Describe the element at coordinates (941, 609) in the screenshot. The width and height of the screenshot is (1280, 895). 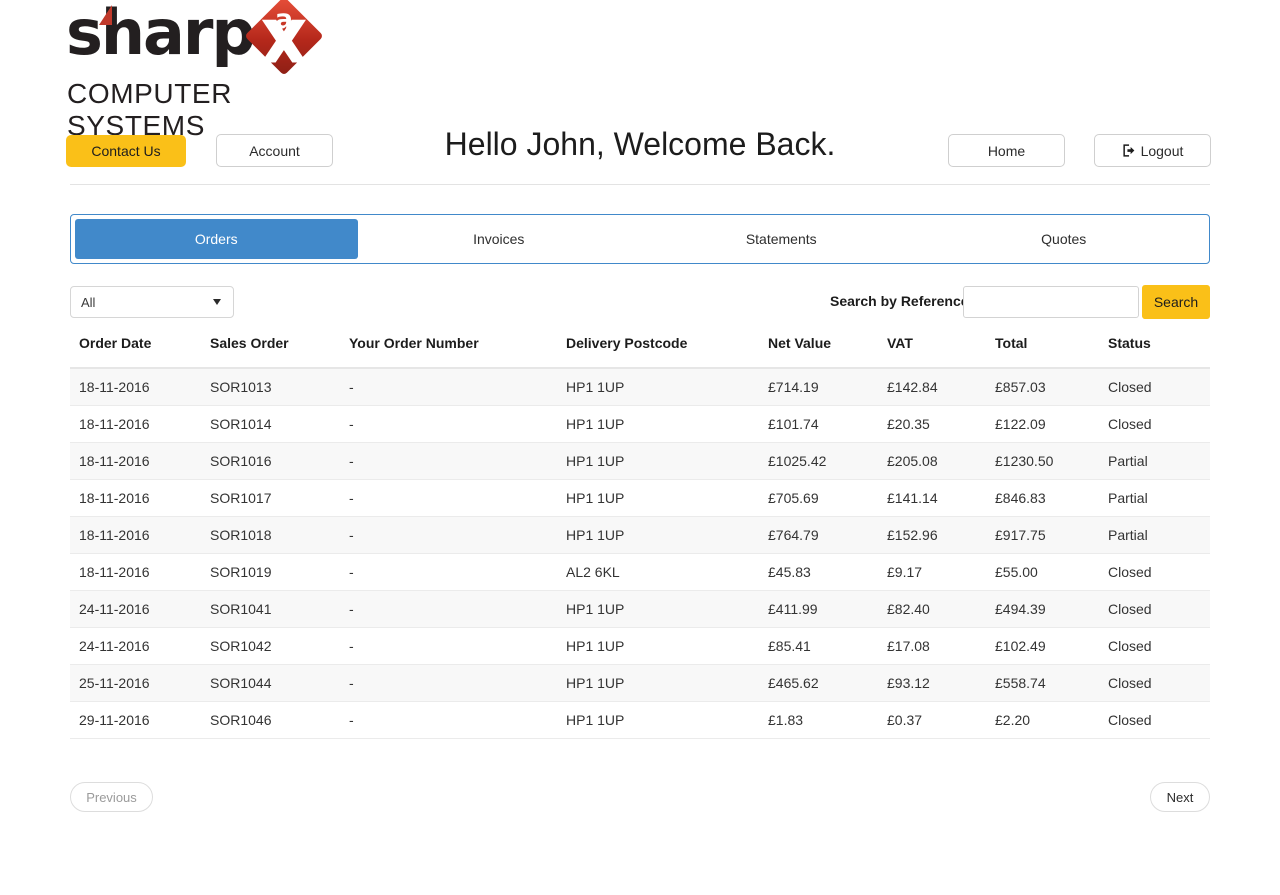
I see `cell-vat: £82.40` at that location.